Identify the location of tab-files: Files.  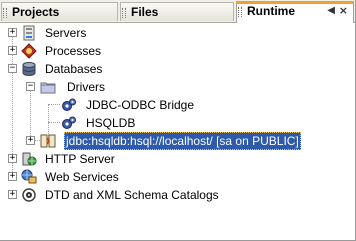
(177, 11).